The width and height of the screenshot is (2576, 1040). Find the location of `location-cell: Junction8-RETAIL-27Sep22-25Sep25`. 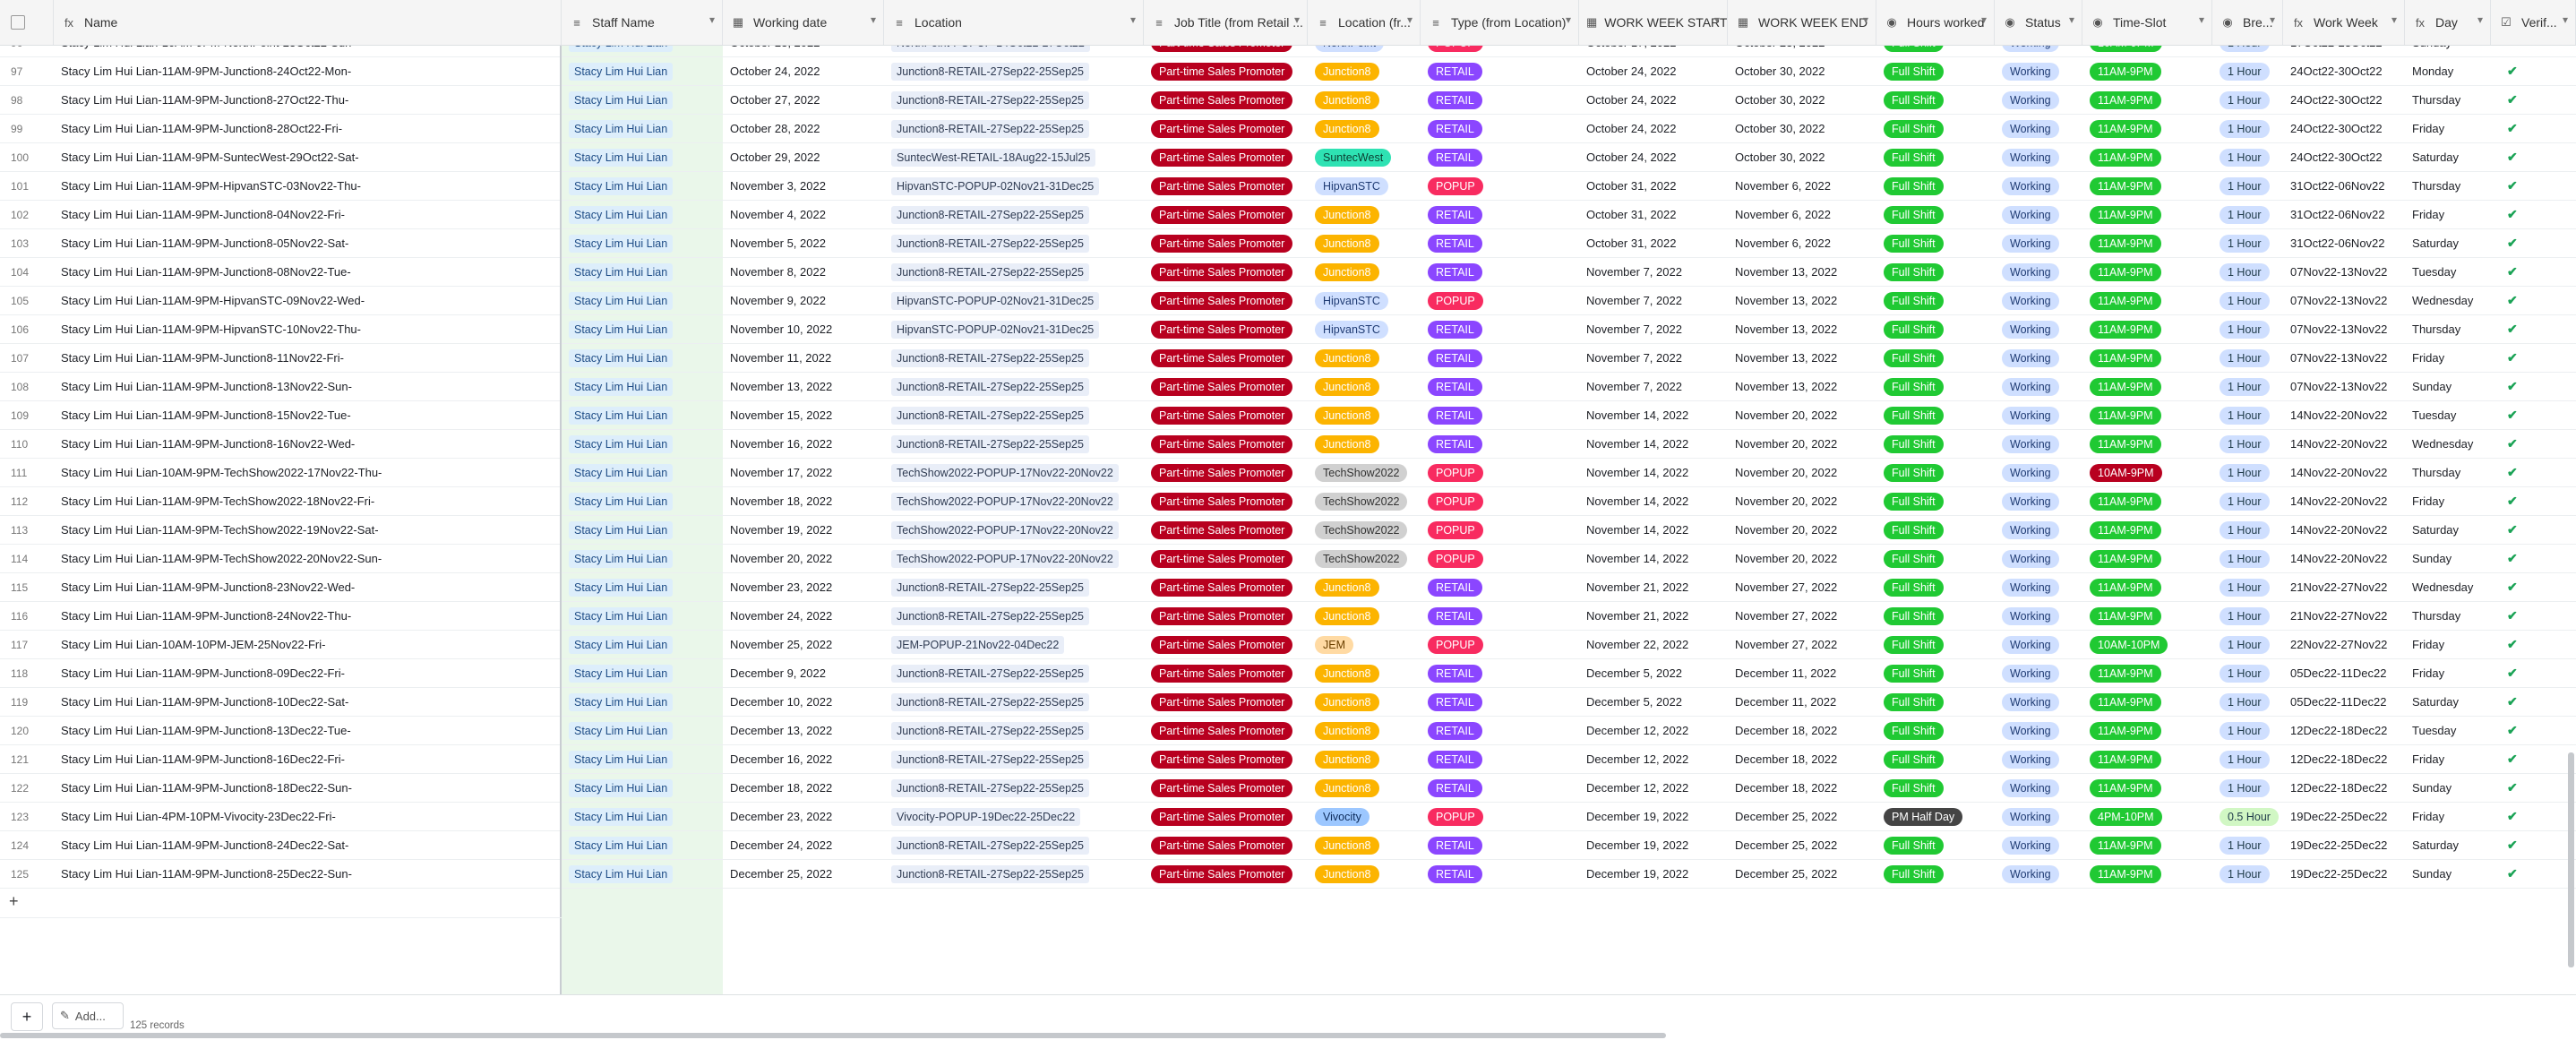

location-cell: Junction8-RETAIL-27Sep22-25Sep25 is located at coordinates (1014, 128).